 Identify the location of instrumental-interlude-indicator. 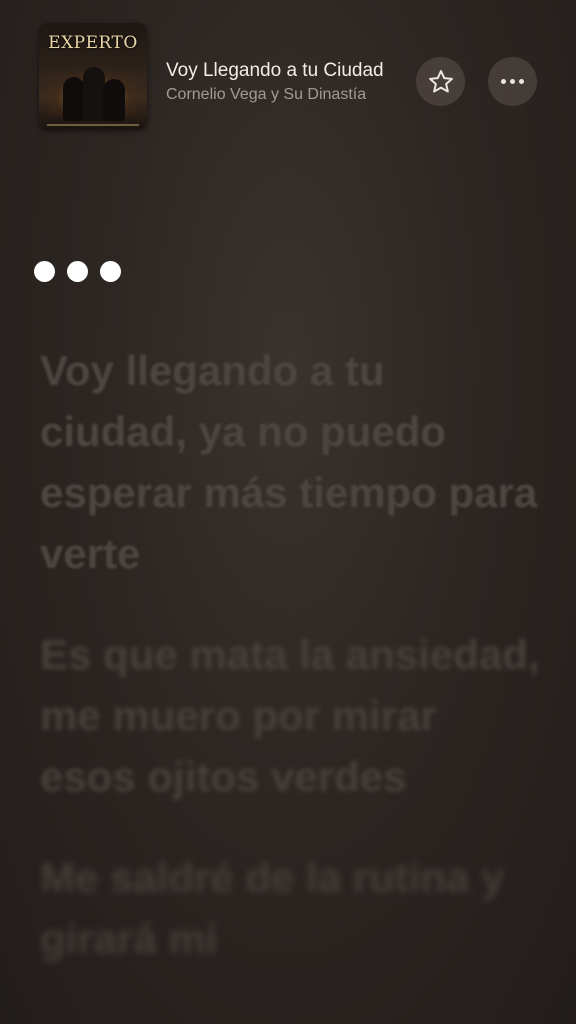
(77, 271).